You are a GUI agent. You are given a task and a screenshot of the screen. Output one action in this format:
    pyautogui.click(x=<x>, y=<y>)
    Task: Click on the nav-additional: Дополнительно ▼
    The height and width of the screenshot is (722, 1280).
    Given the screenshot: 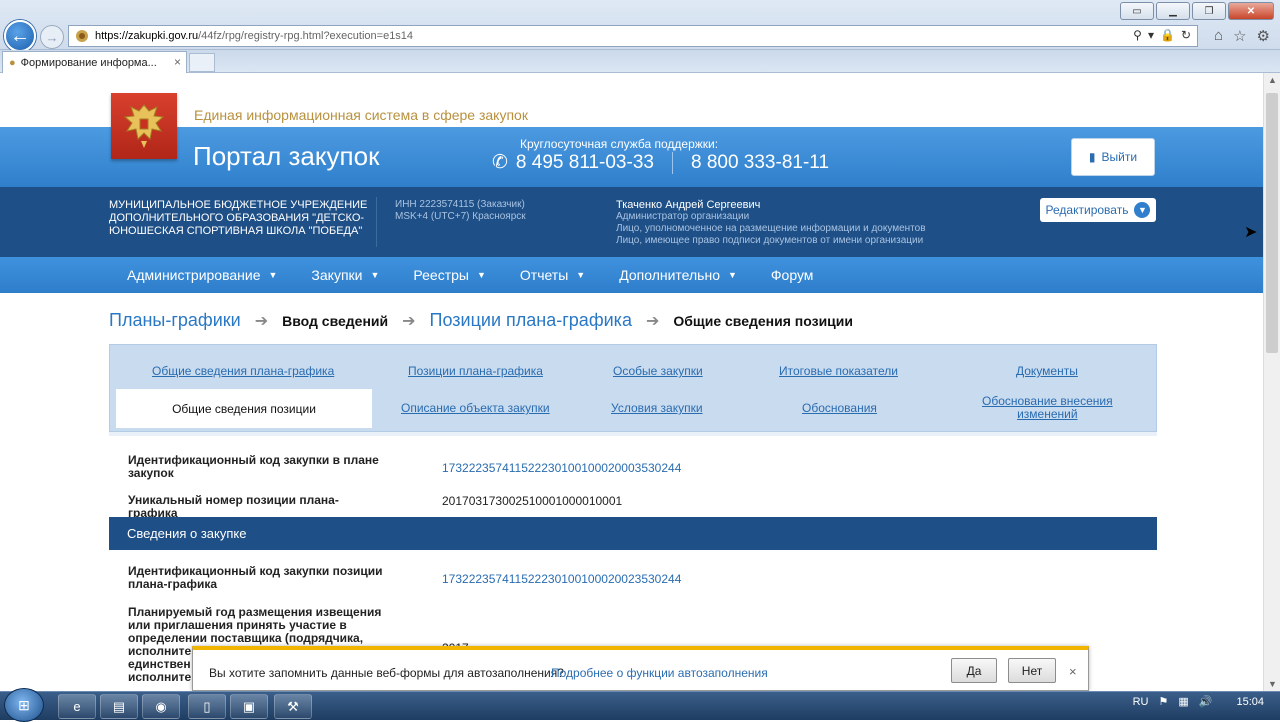 What is the action you would take?
    pyautogui.click(x=678, y=275)
    